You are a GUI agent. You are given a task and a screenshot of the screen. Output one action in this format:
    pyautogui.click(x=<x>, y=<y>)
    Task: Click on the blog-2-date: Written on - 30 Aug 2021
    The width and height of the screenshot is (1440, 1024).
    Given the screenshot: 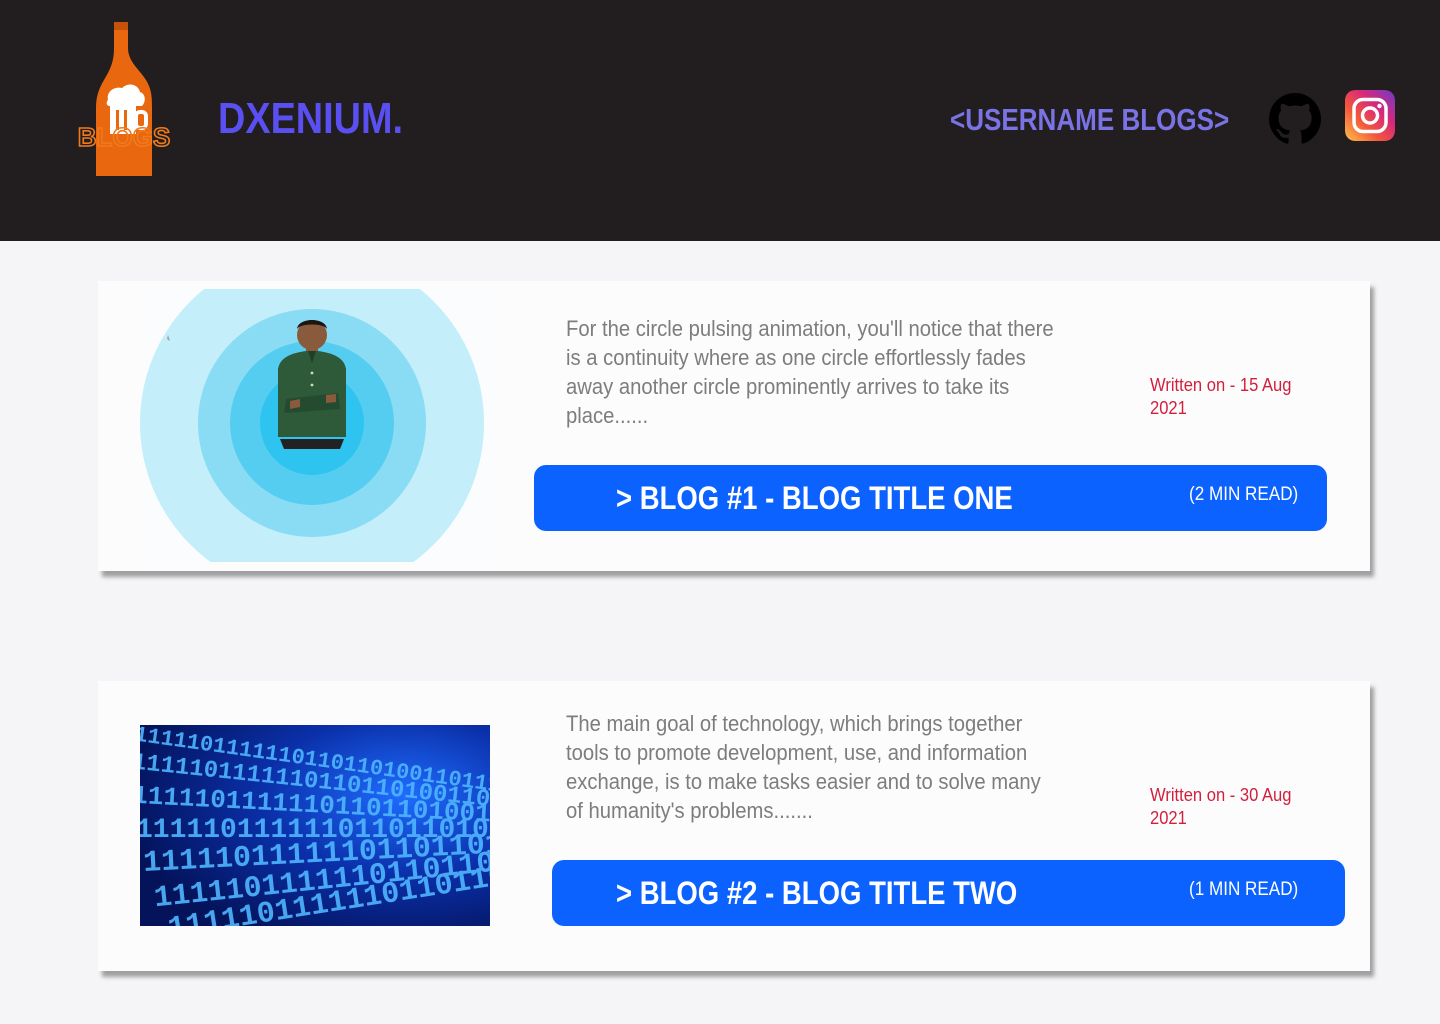 What is the action you would take?
    pyautogui.click(x=1221, y=806)
    